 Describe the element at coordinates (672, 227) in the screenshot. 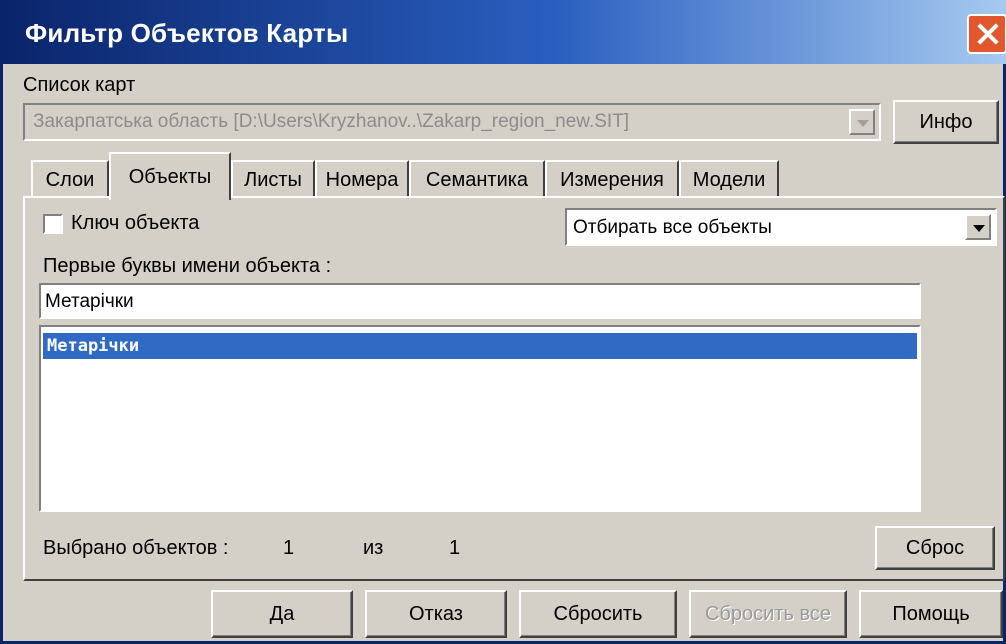

I see `filter-mode-value: Отбирать все объекты` at that location.